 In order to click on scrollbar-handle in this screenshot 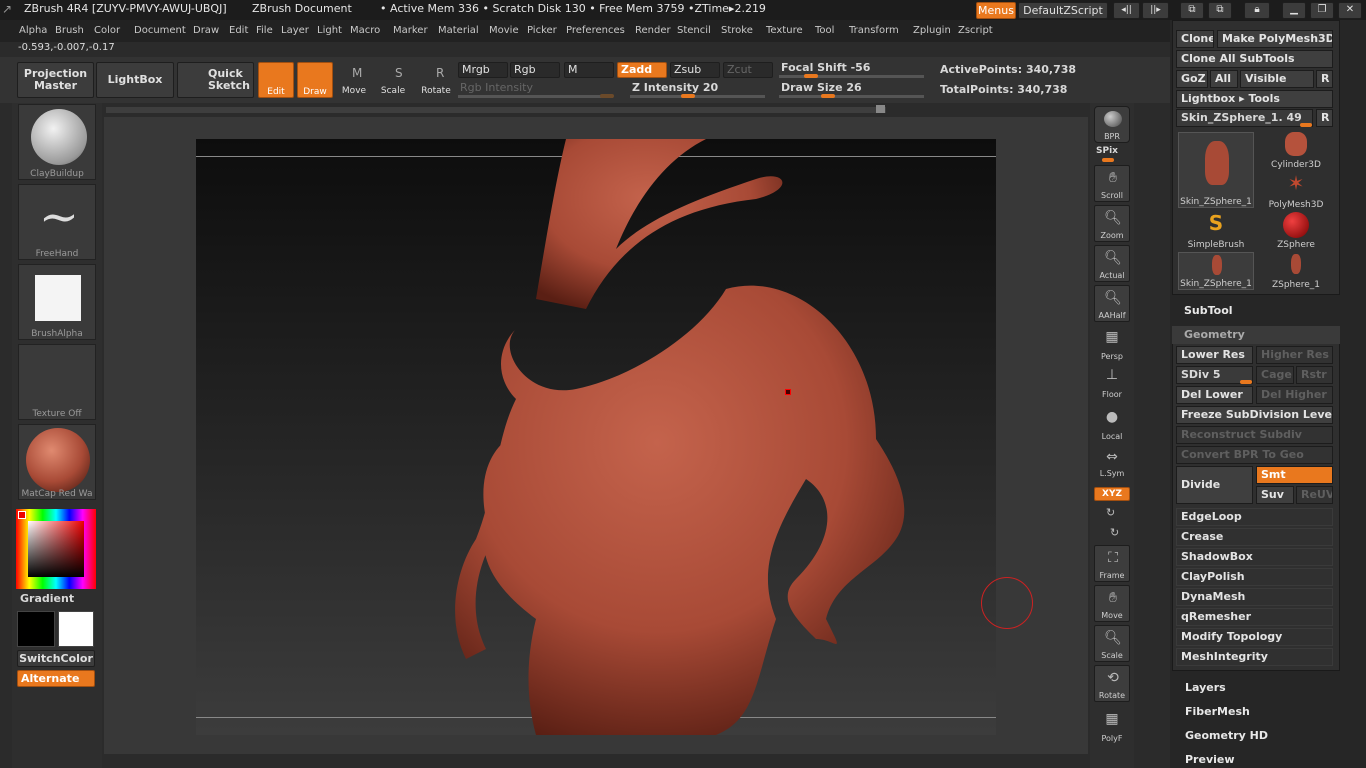, I will do `click(880, 109)`.